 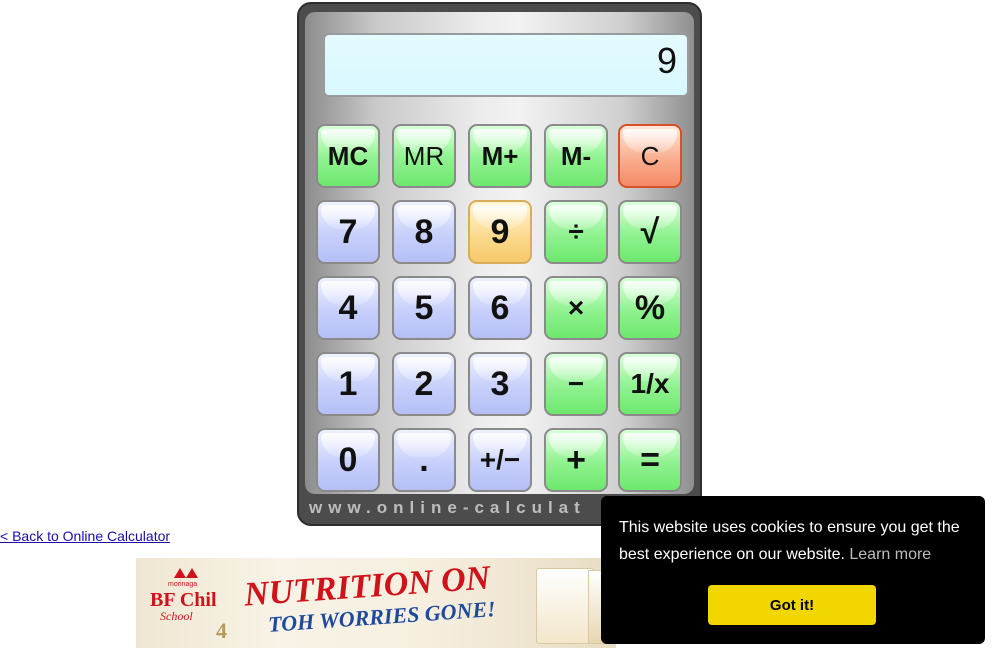 What do you see at coordinates (576, 460) in the screenshot?
I see `add-button: +` at bounding box center [576, 460].